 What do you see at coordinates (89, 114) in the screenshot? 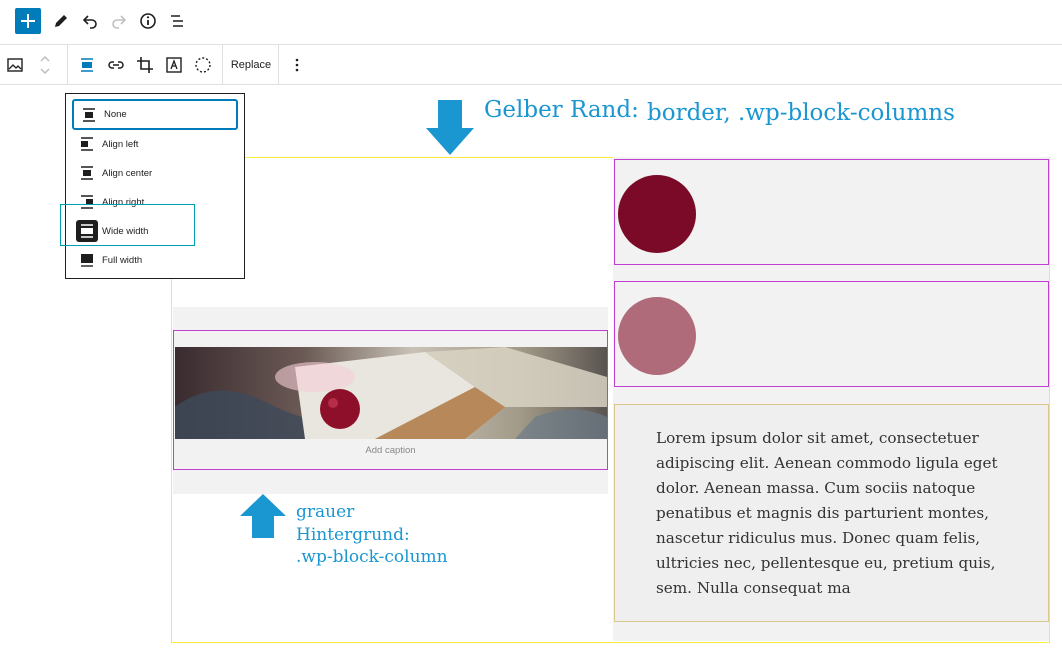
I see `align-none-icon` at bounding box center [89, 114].